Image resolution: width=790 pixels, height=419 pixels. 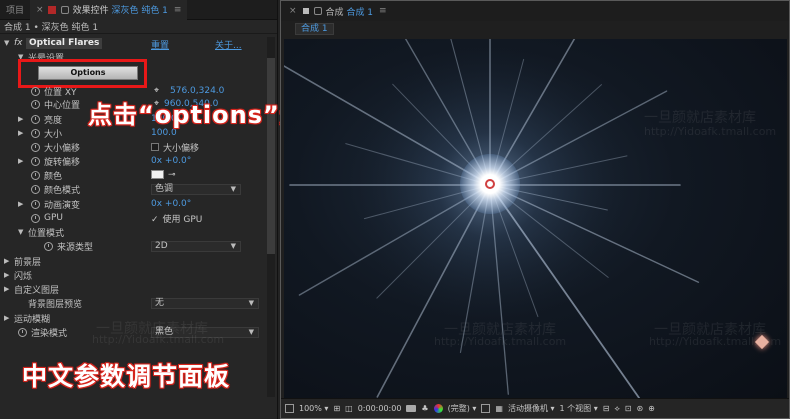 What do you see at coordinates (132, 147) in the screenshot?
I see `prop-size-offset: 大小偏移 大小偏移` at bounding box center [132, 147].